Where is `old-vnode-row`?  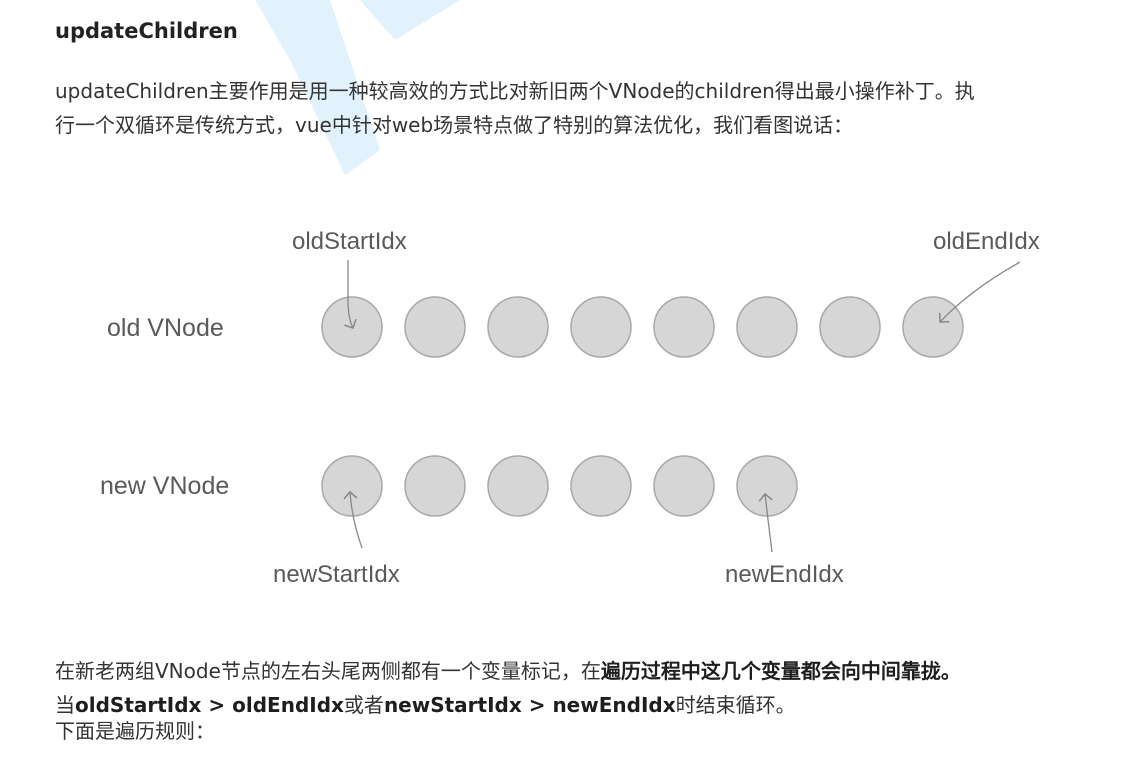
old-vnode-row is located at coordinates (642, 327).